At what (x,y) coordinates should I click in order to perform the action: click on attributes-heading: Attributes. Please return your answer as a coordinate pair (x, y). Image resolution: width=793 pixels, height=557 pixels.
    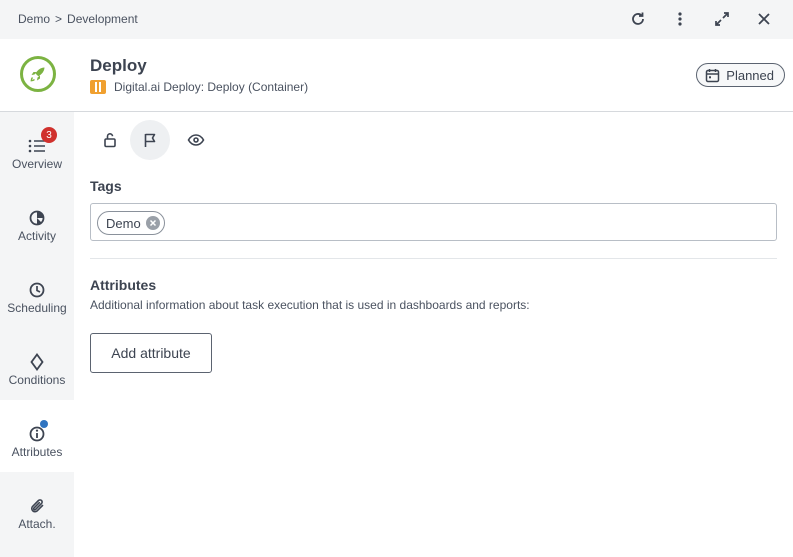
    Looking at the image, I should click on (123, 285).